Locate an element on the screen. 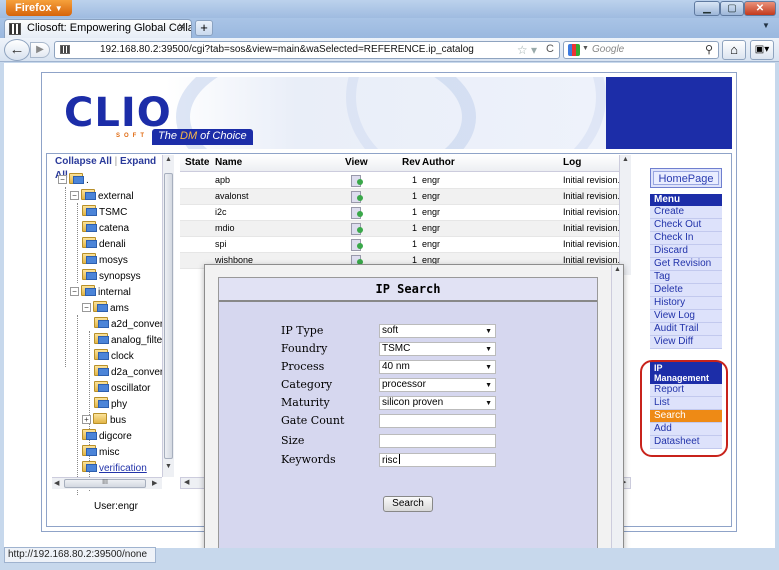 The width and height of the screenshot is (779, 570). col-log: Log is located at coordinates (572, 162).